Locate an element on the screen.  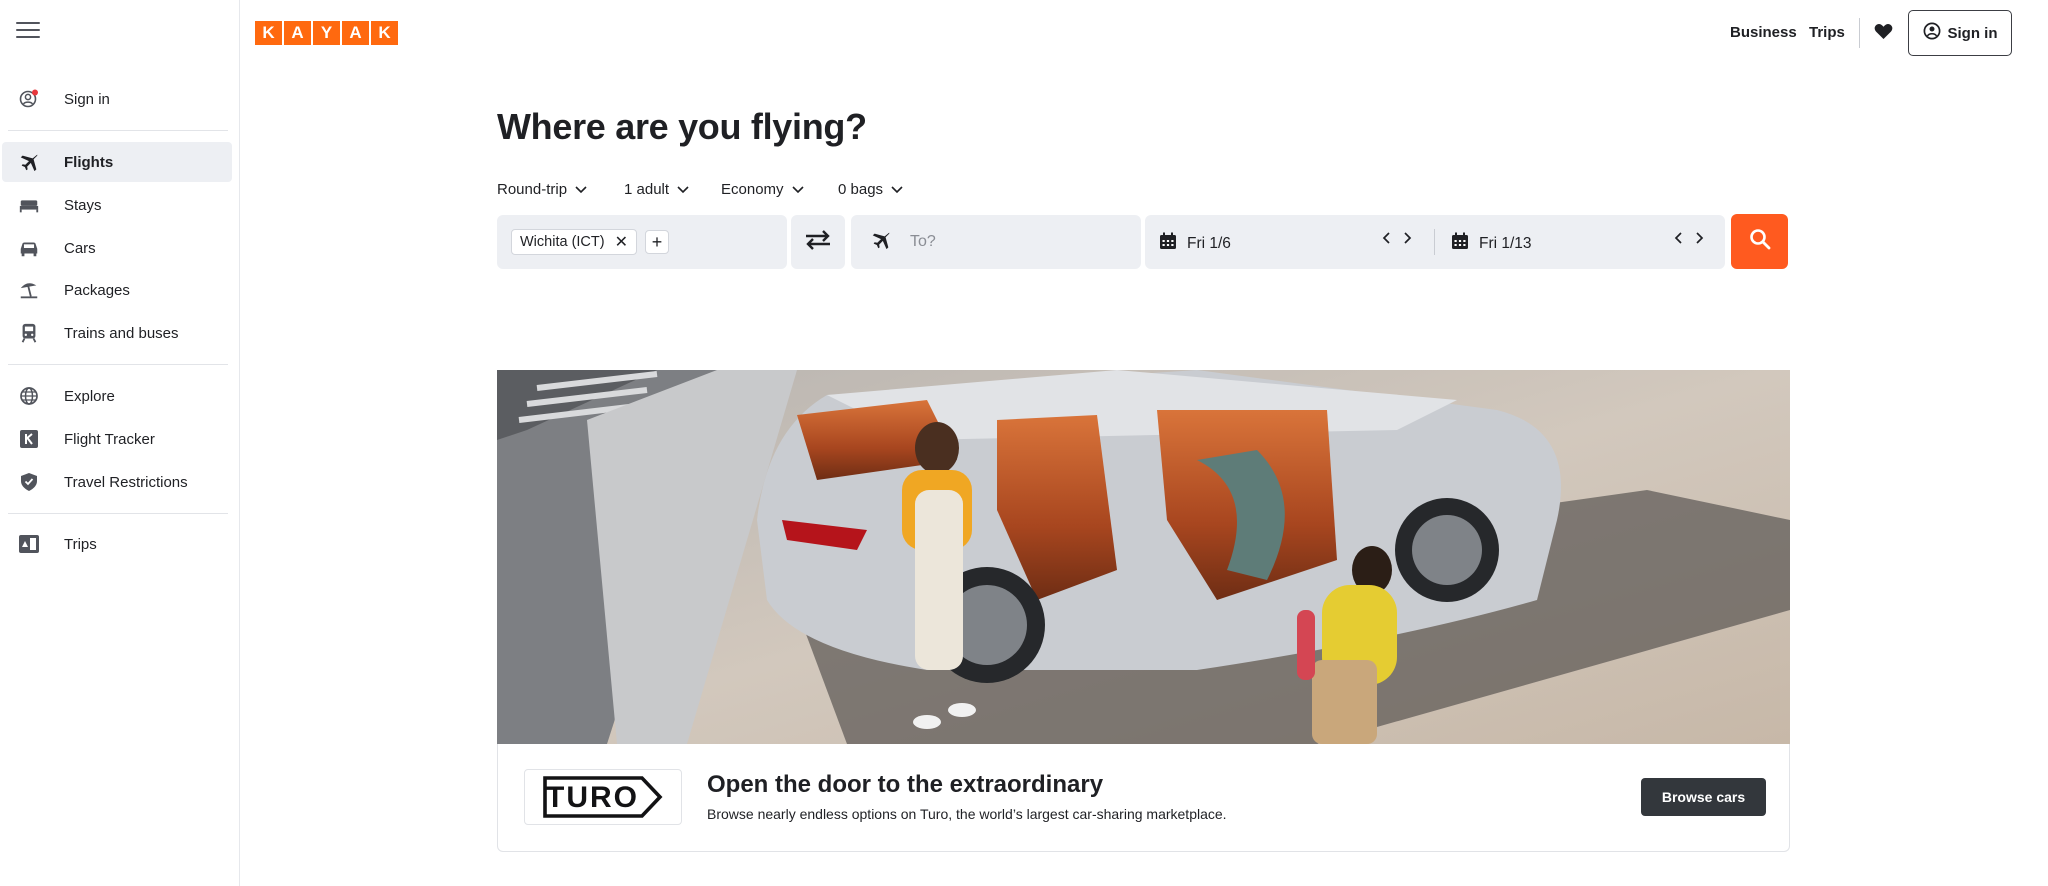
bed-icon is located at coordinates (29, 205).